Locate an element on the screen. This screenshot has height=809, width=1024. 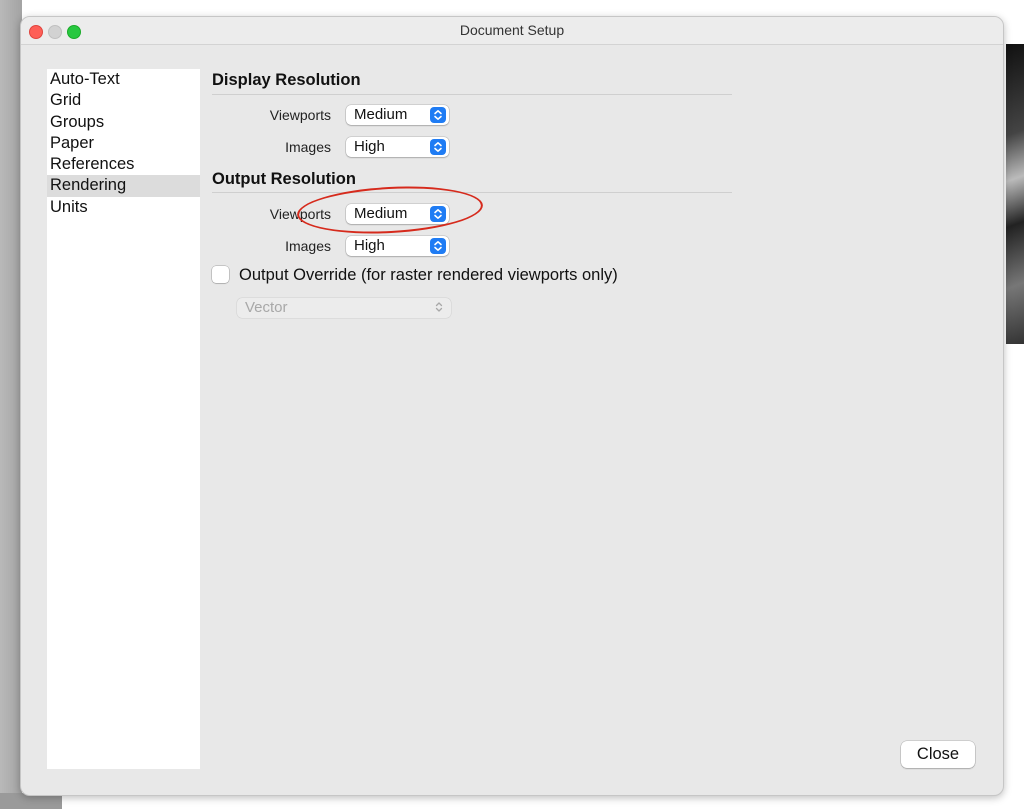
override-mode-popup: Vector is located at coordinates (344, 308).